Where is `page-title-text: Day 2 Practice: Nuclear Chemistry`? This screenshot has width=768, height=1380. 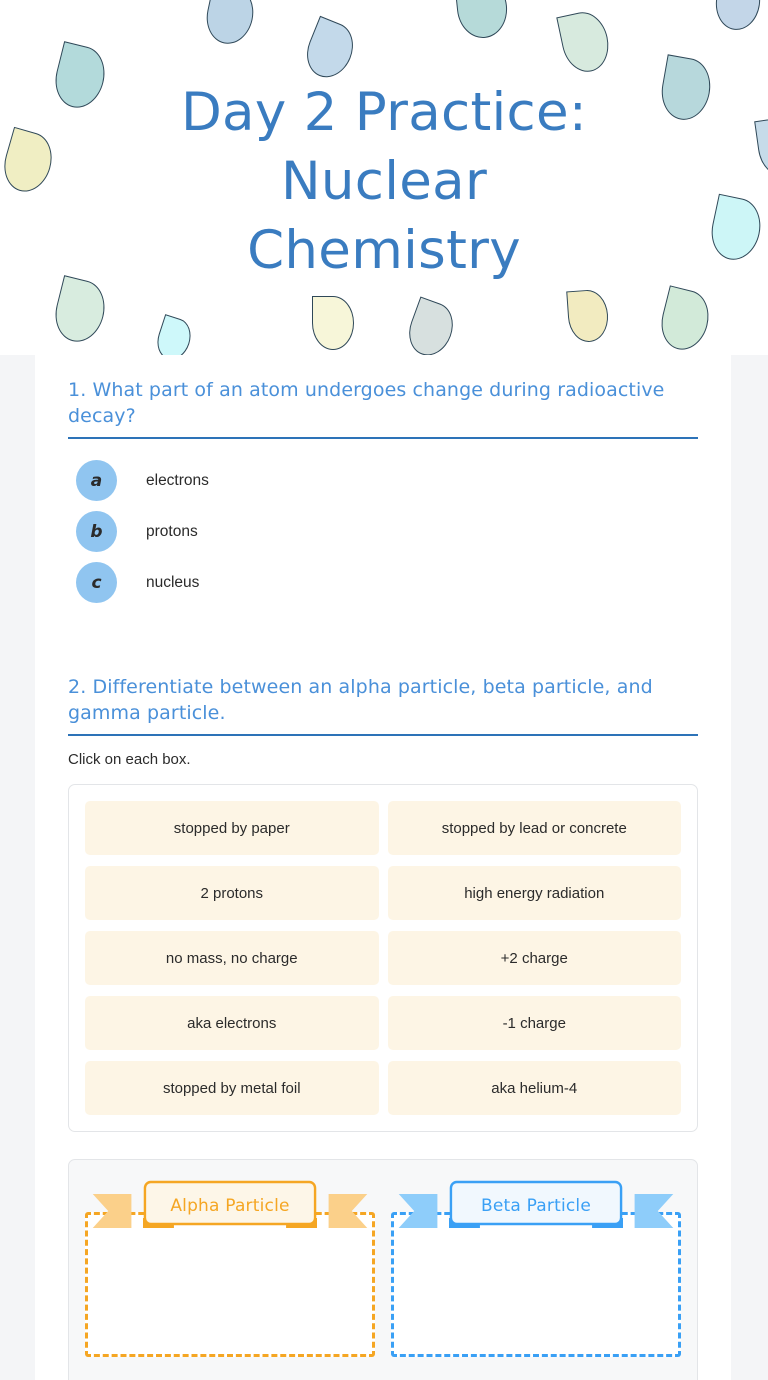 page-title-text: Day 2 Practice: Nuclear Chemistry is located at coordinates (384, 181).